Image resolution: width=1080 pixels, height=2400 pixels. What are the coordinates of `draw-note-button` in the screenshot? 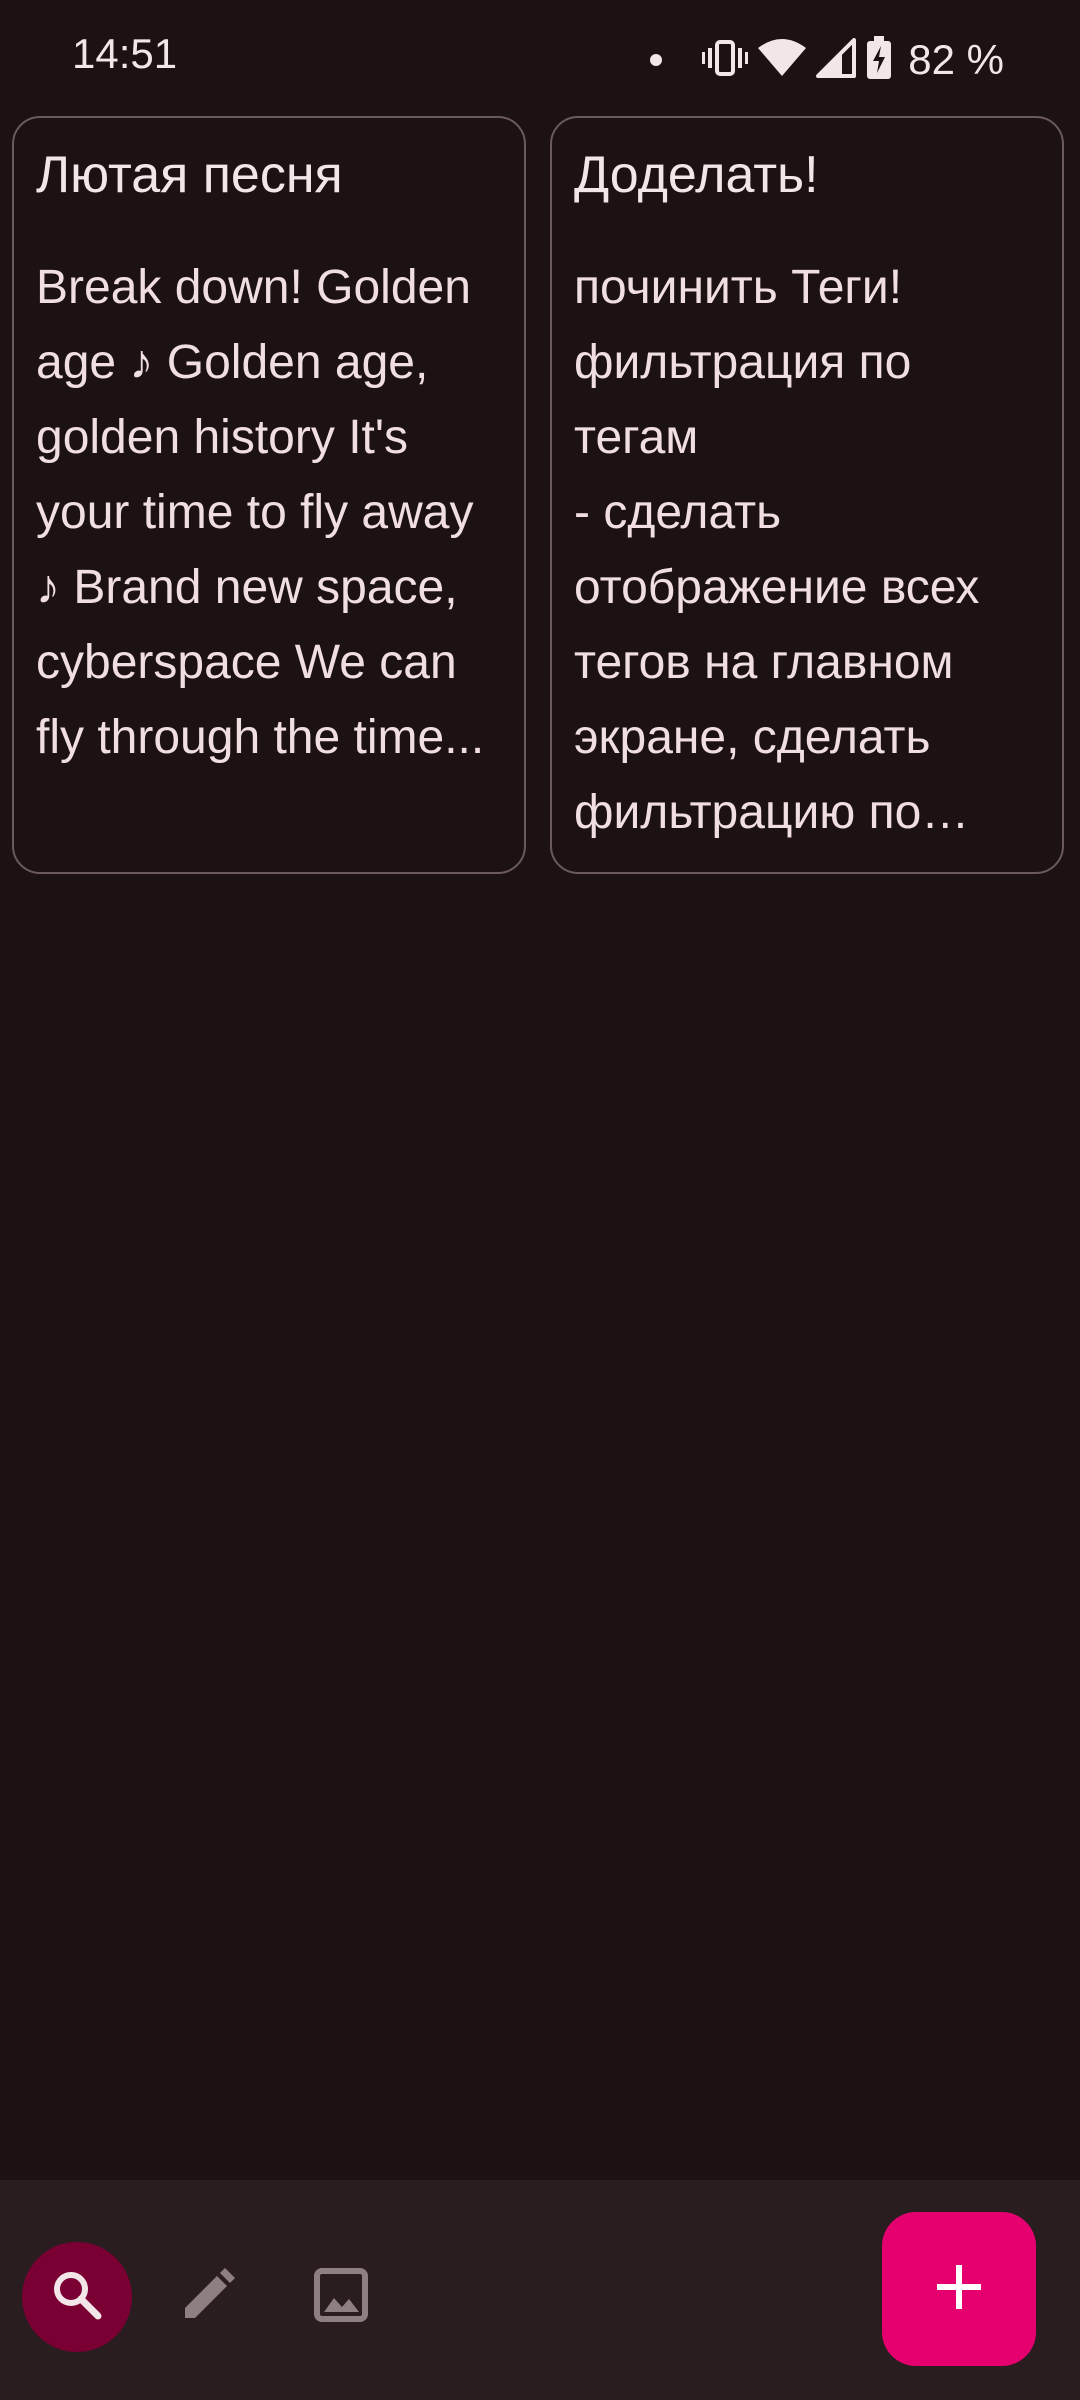 It's located at (208, 2297).